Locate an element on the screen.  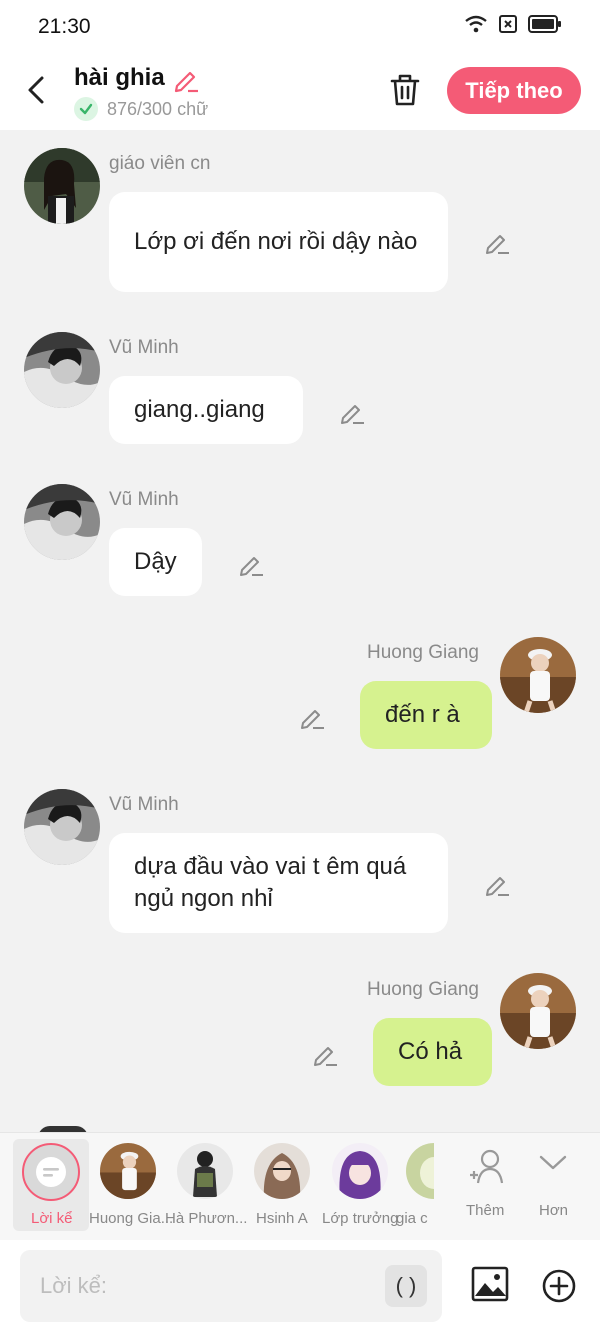
status-icons is located at coordinates (513, 24).